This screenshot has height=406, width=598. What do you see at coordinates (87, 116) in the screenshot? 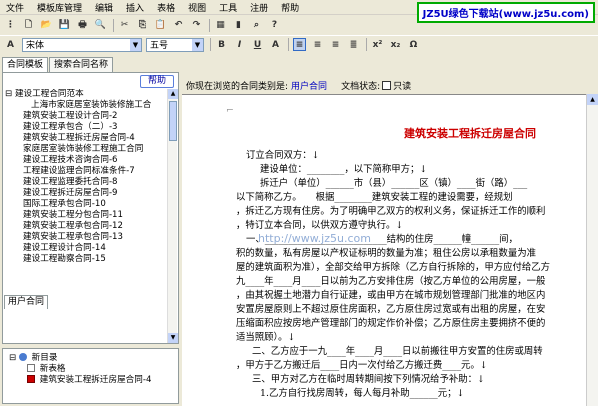
I see `tree-item: 建筑安装工程设计合同-2` at bounding box center [87, 116].